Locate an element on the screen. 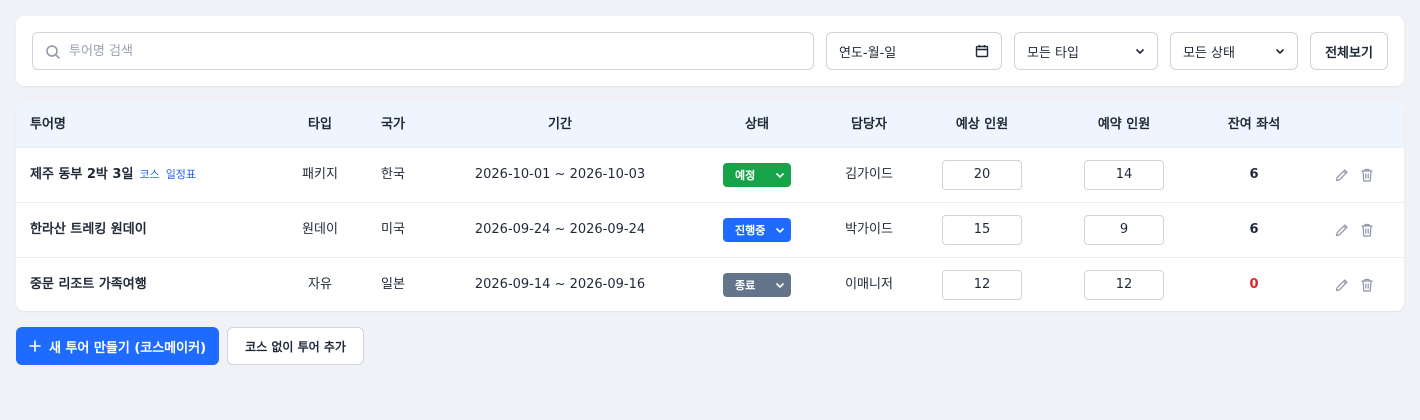 The image size is (1420, 420). status-select-badge: 종료 is located at coordinates (757, 285).